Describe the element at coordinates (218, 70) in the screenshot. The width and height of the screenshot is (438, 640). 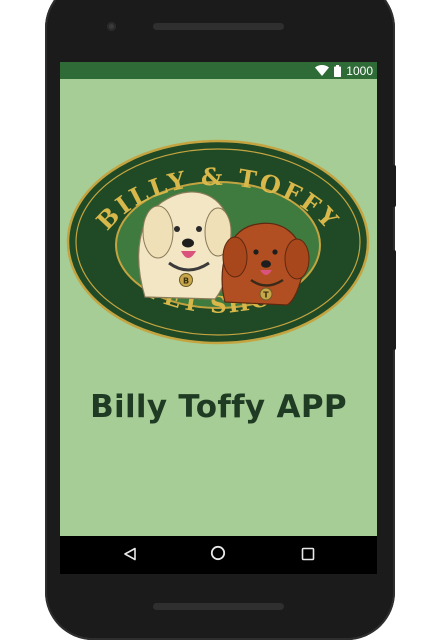
I see `status-bar: 1000` at that location.